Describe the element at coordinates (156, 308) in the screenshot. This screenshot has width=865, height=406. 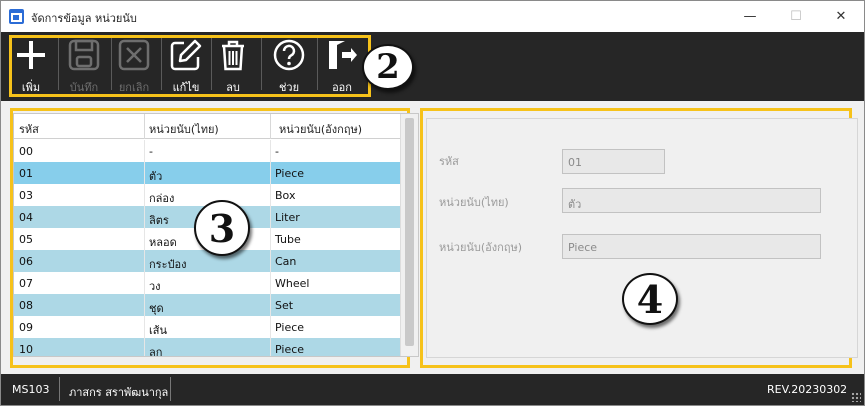
I see `cell-thai: ชุด` at that location.